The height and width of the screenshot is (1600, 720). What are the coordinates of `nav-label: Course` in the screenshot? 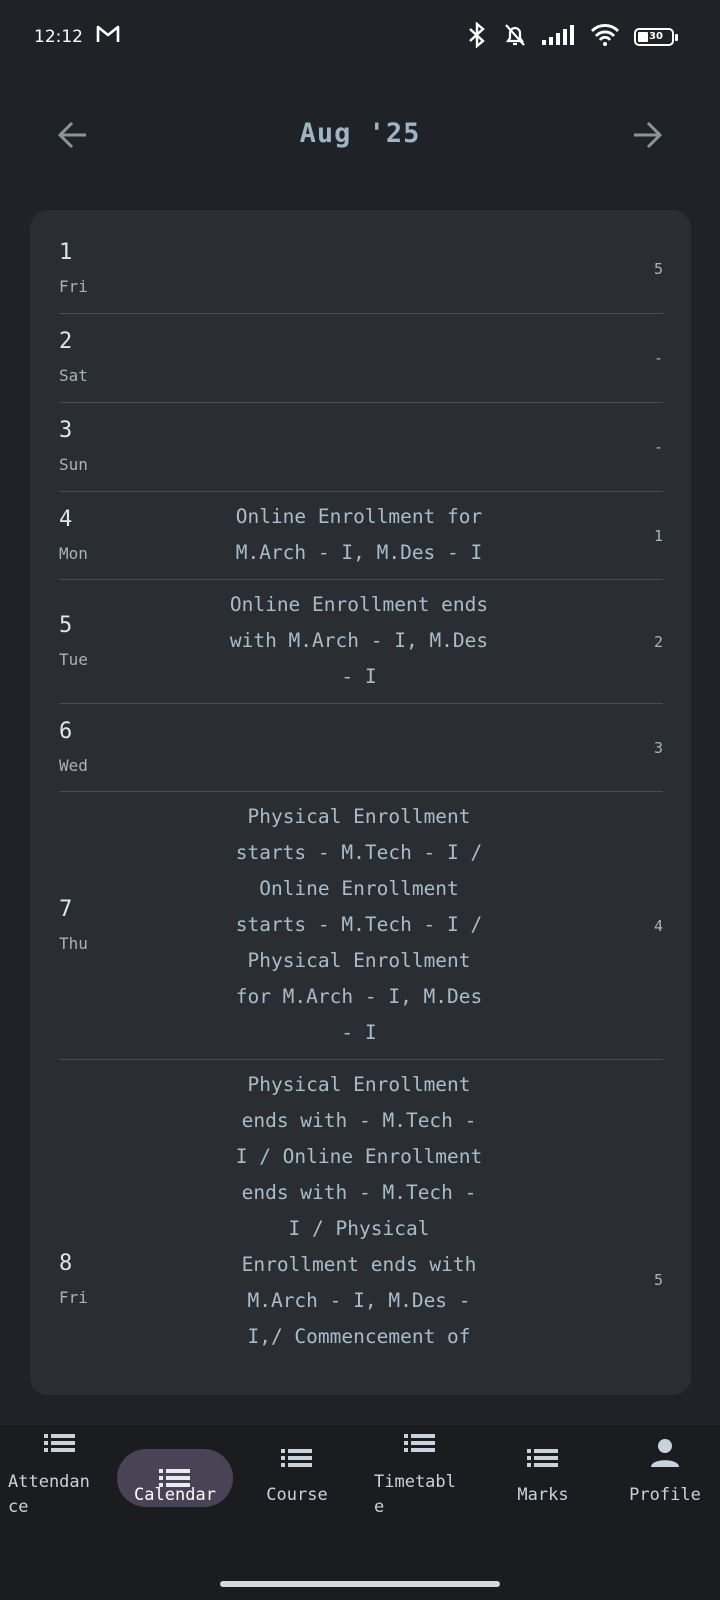 It's located at (297, 1495).